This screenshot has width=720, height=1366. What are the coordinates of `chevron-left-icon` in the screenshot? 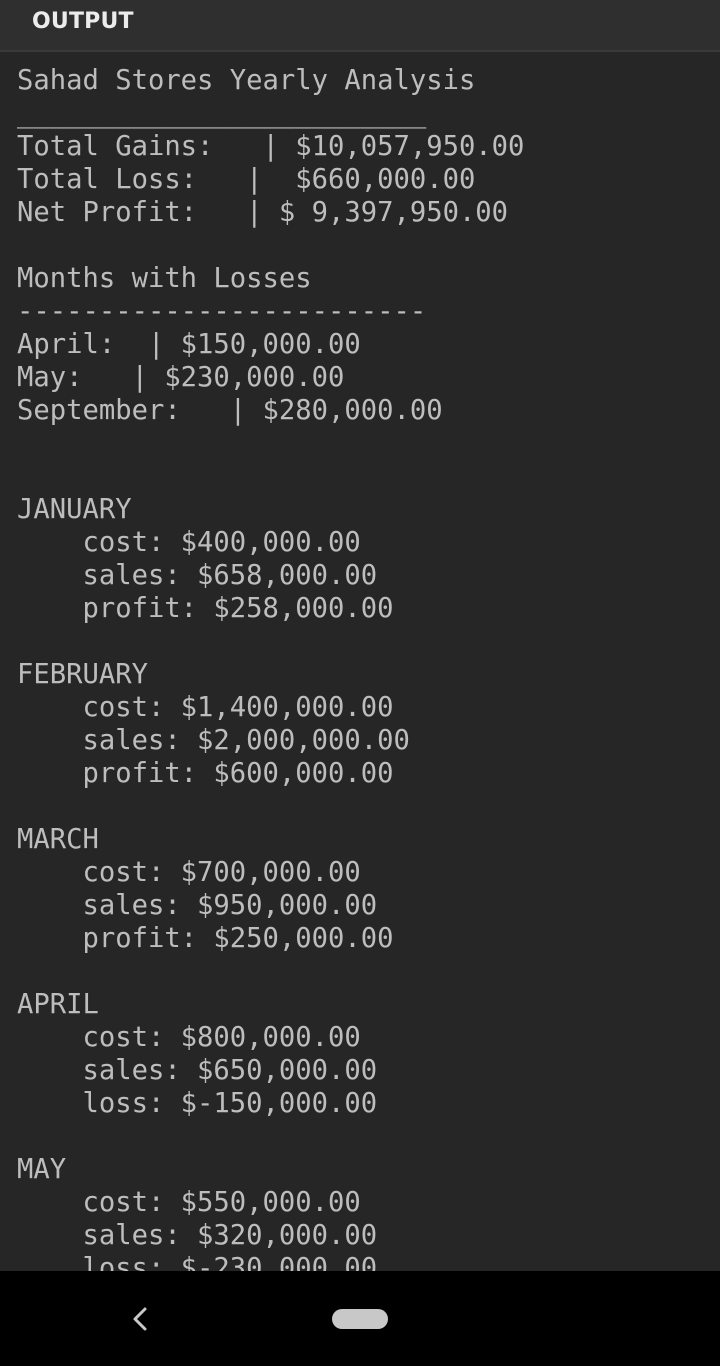 It's located at (140, 1319).